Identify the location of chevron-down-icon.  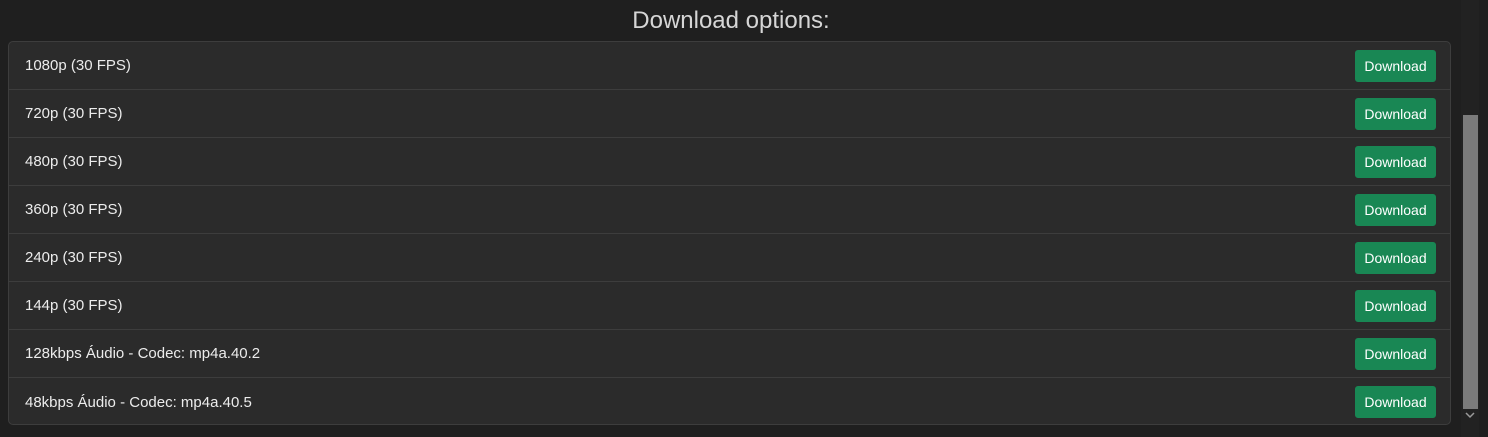
(1470, 417).